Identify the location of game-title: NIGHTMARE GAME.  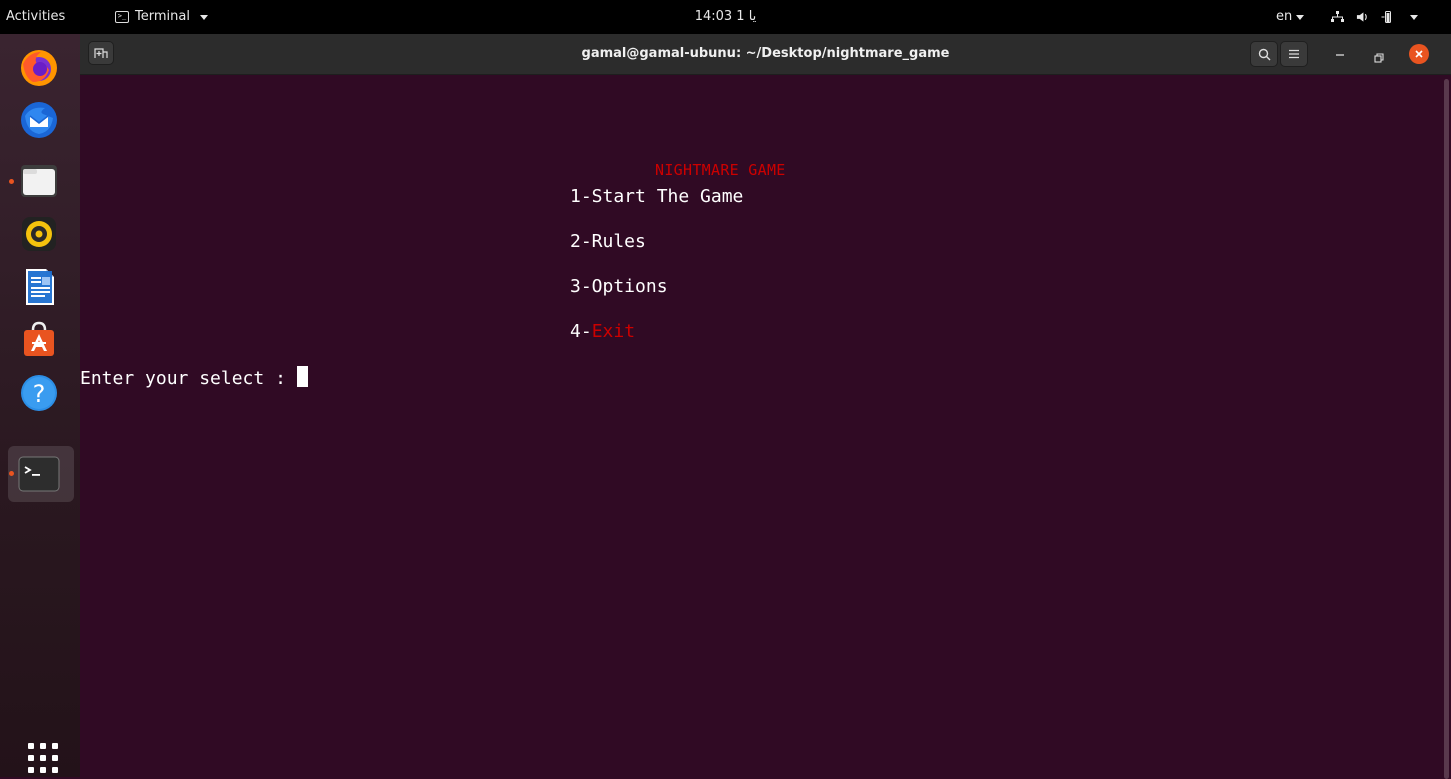
(720, 170).